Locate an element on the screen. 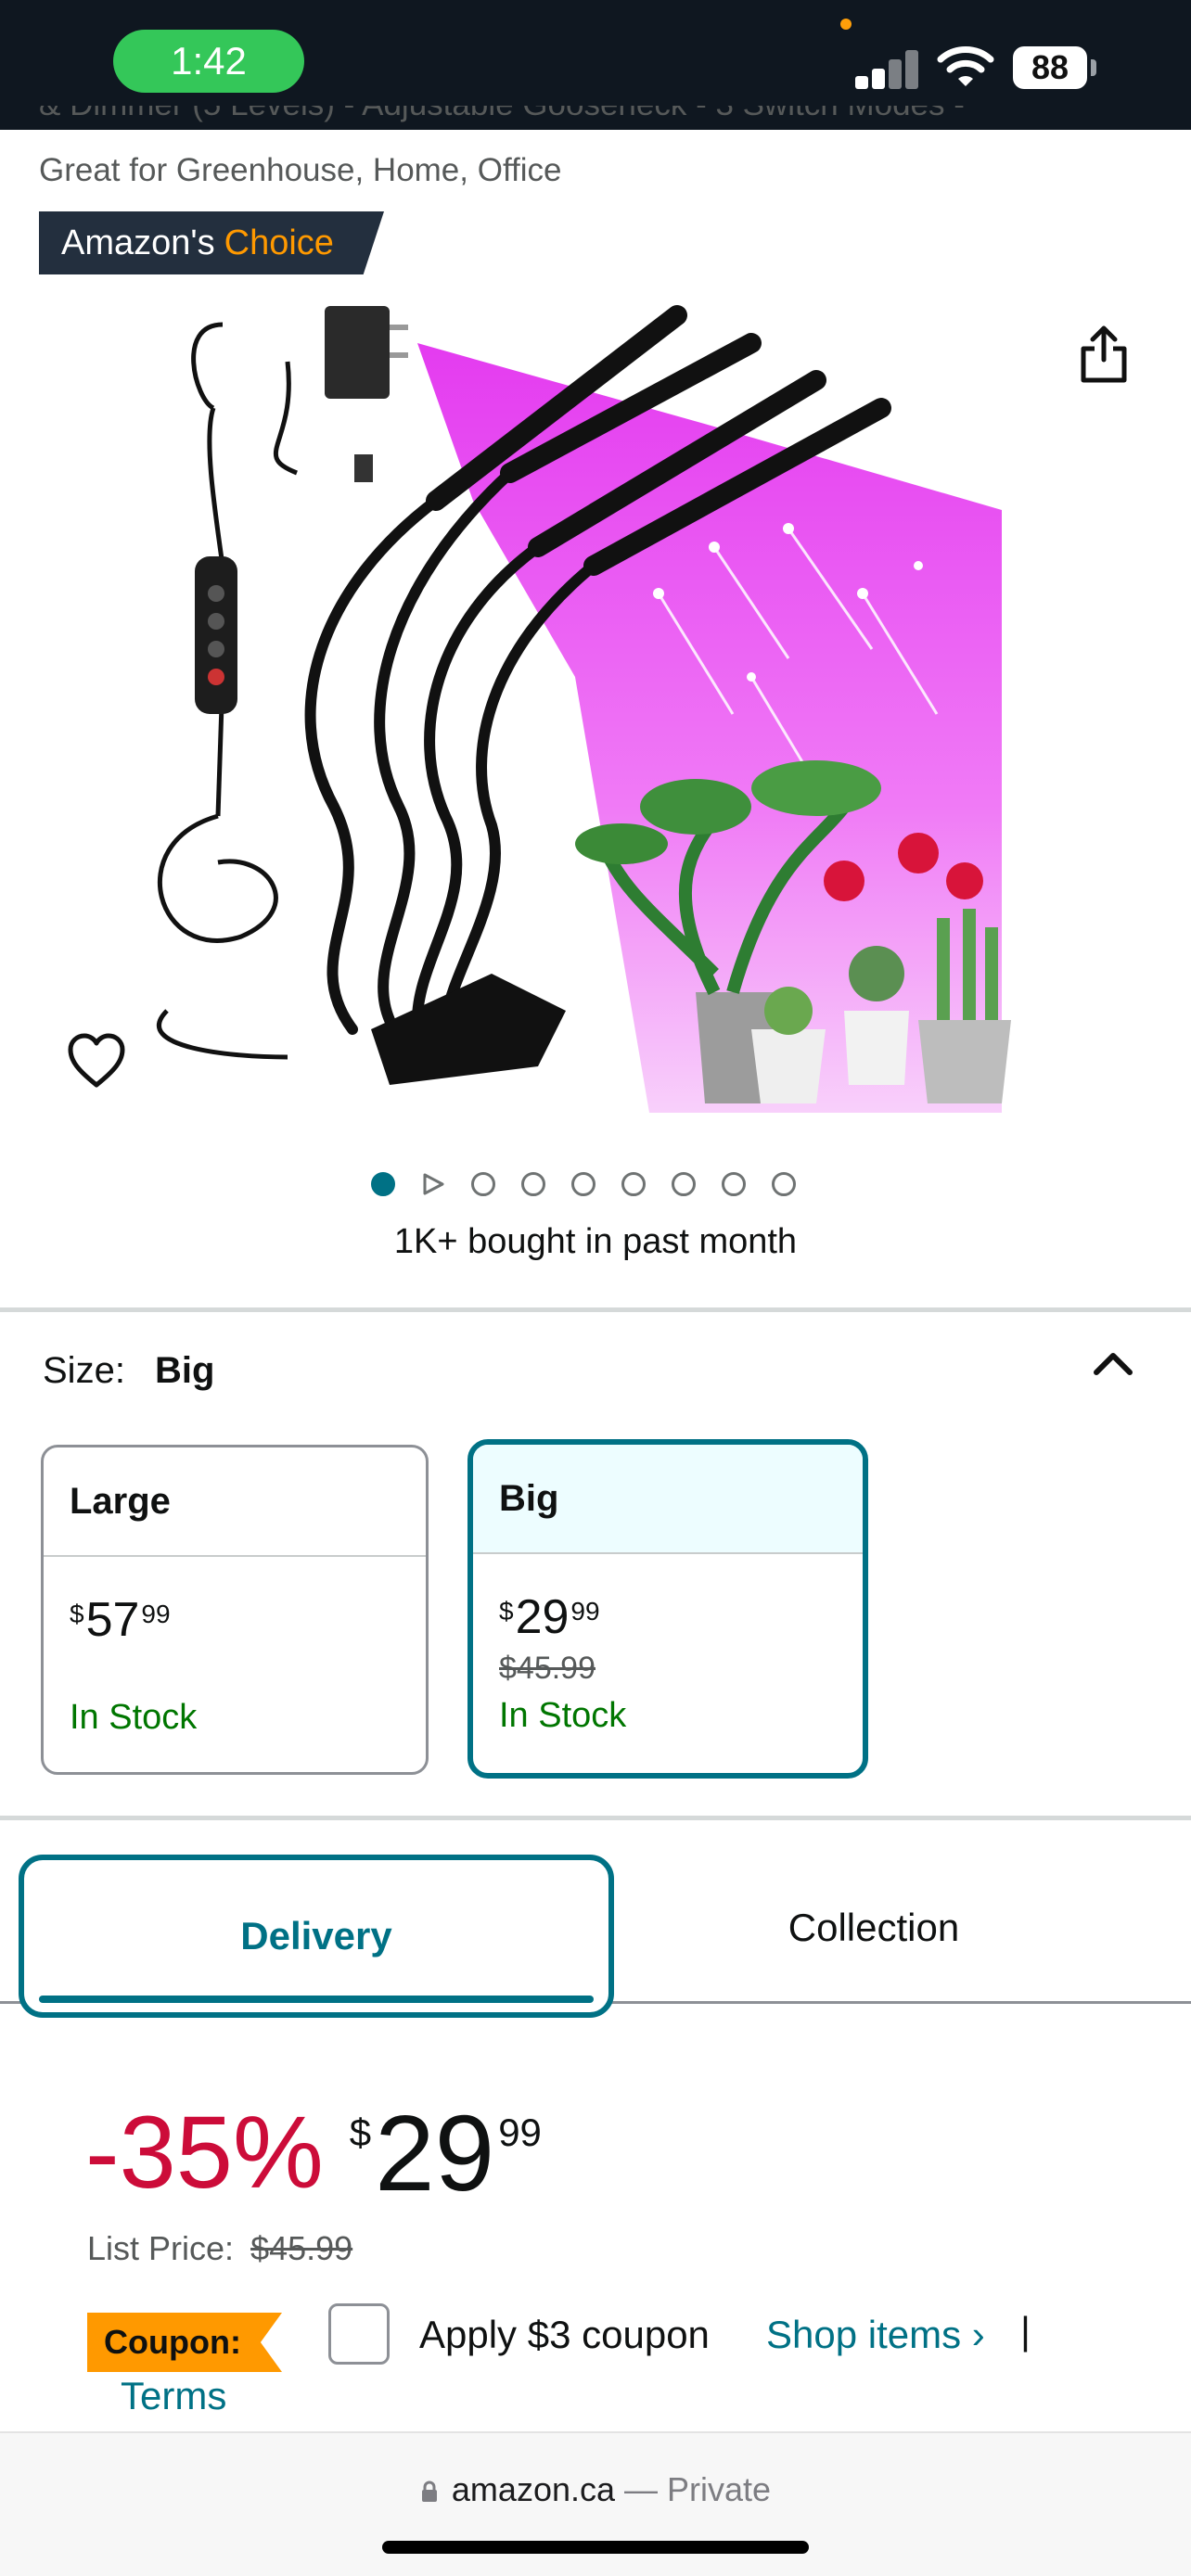 The image size is (1191, 2576). size-option-name: Large is located at coordinates (235, 1502).